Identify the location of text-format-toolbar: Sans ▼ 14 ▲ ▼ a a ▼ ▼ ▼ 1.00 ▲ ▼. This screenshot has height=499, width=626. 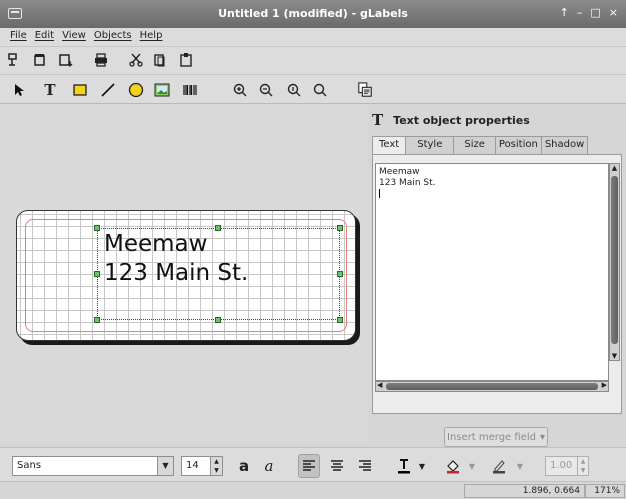
(313, 464).